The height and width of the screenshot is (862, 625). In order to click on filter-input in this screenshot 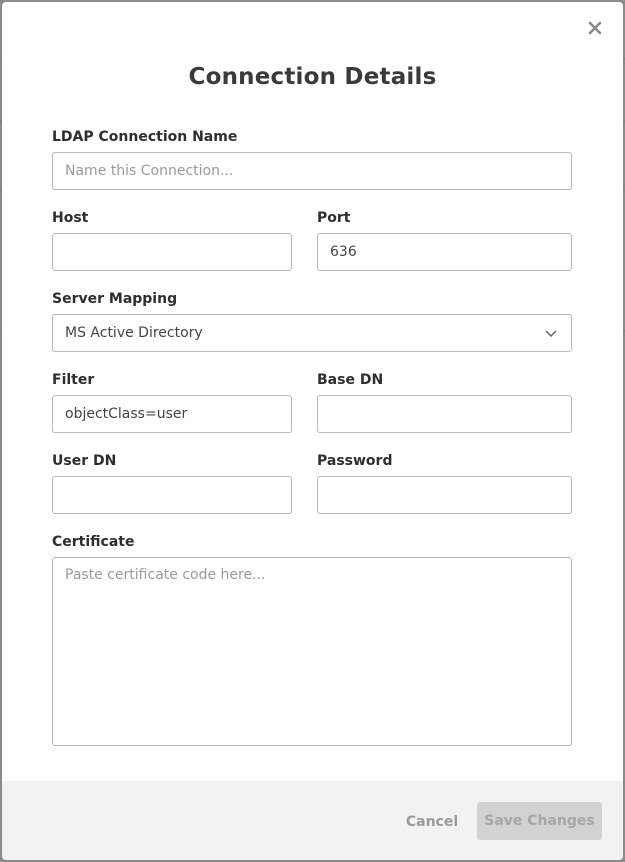, I will do `click(172, 414)`.